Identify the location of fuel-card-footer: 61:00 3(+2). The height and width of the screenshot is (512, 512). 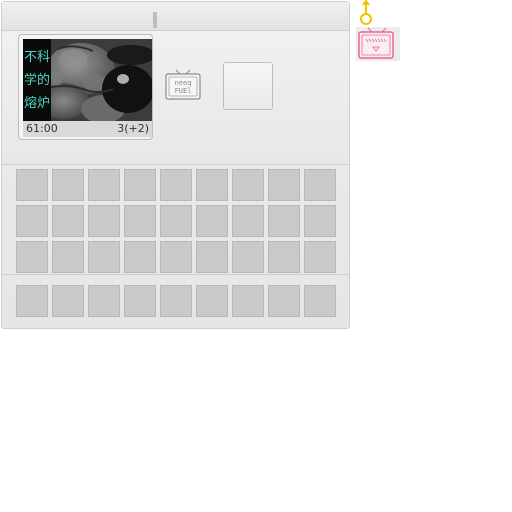
(87, 129).